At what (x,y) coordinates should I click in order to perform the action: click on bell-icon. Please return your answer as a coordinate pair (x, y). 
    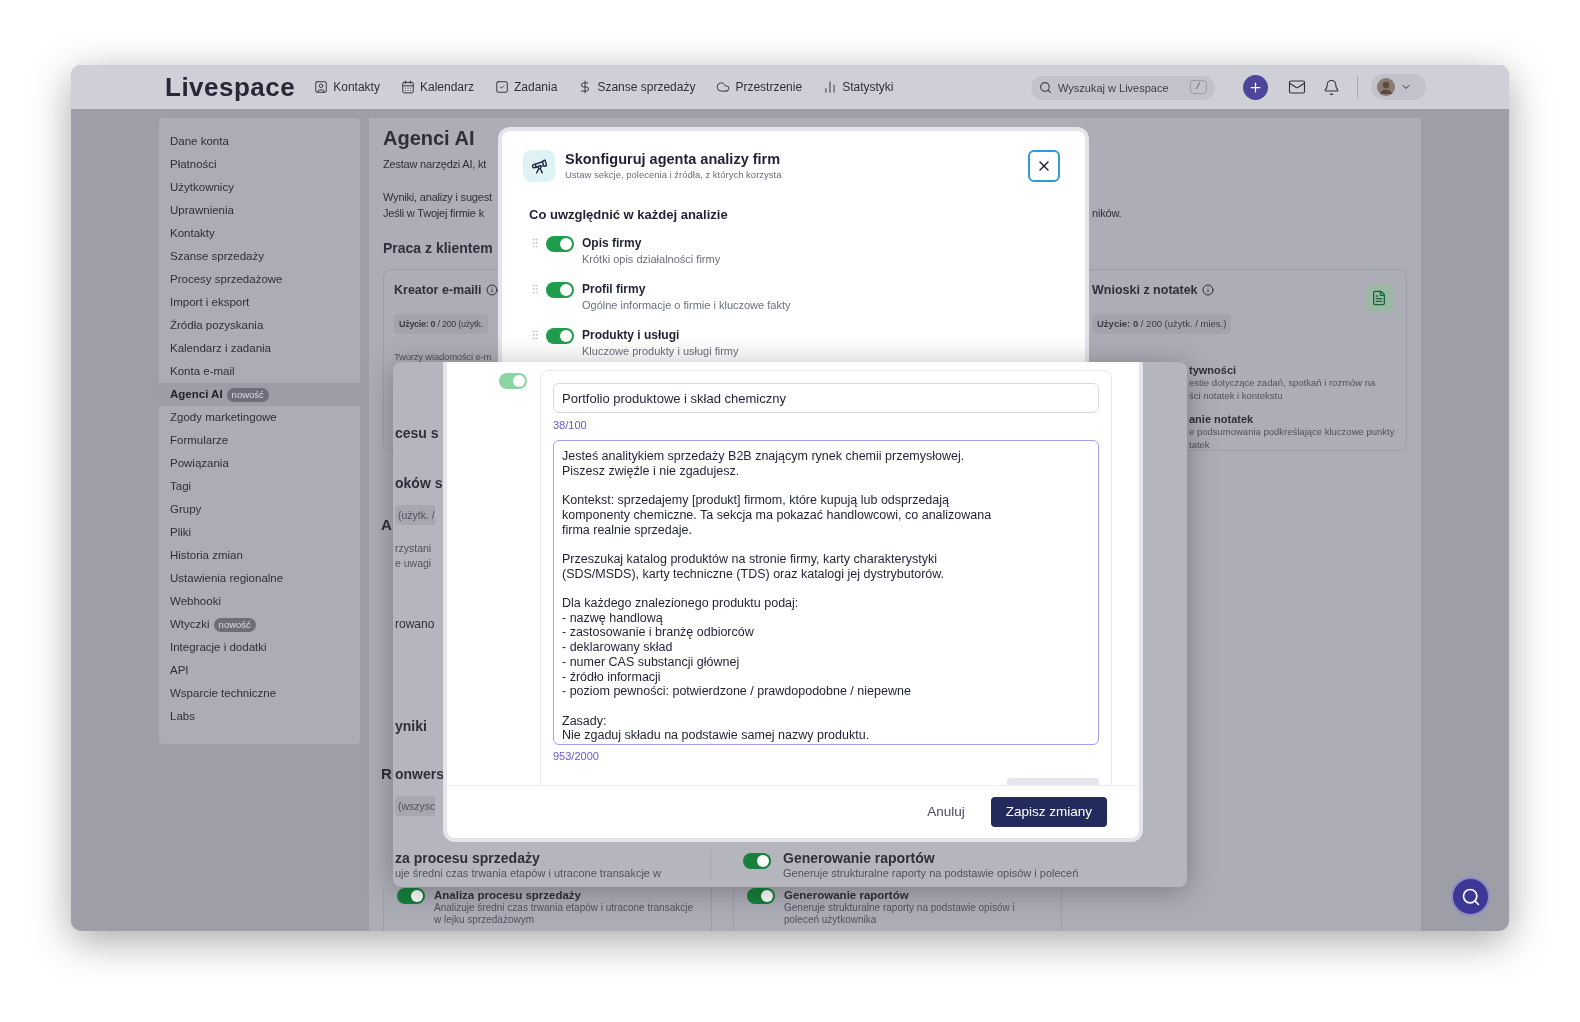
    Looking at the image, I should click on (1331, 87).